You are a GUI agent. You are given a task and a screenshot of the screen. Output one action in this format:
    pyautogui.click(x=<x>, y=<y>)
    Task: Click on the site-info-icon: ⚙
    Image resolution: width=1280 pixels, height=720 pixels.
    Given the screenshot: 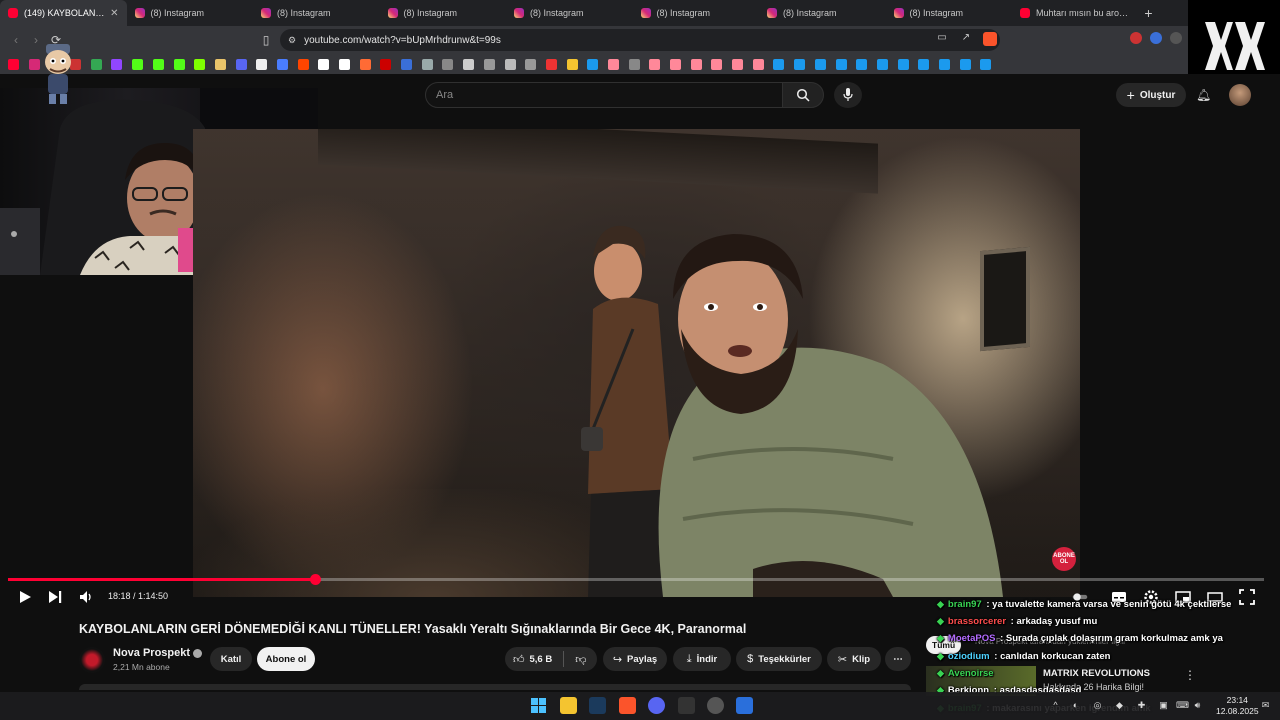 What is the action you would take?
    pyautogui.click(x=292, y=40)
    